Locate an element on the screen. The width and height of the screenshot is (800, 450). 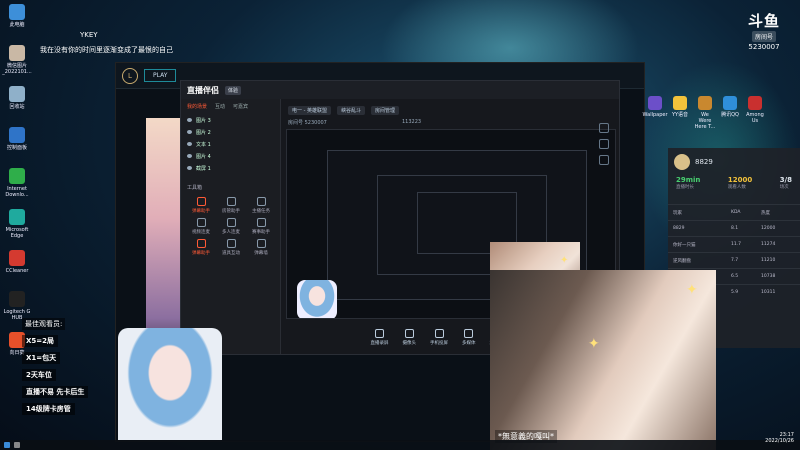
scene-label: 图片 4 is located at coordinates (203, 156).